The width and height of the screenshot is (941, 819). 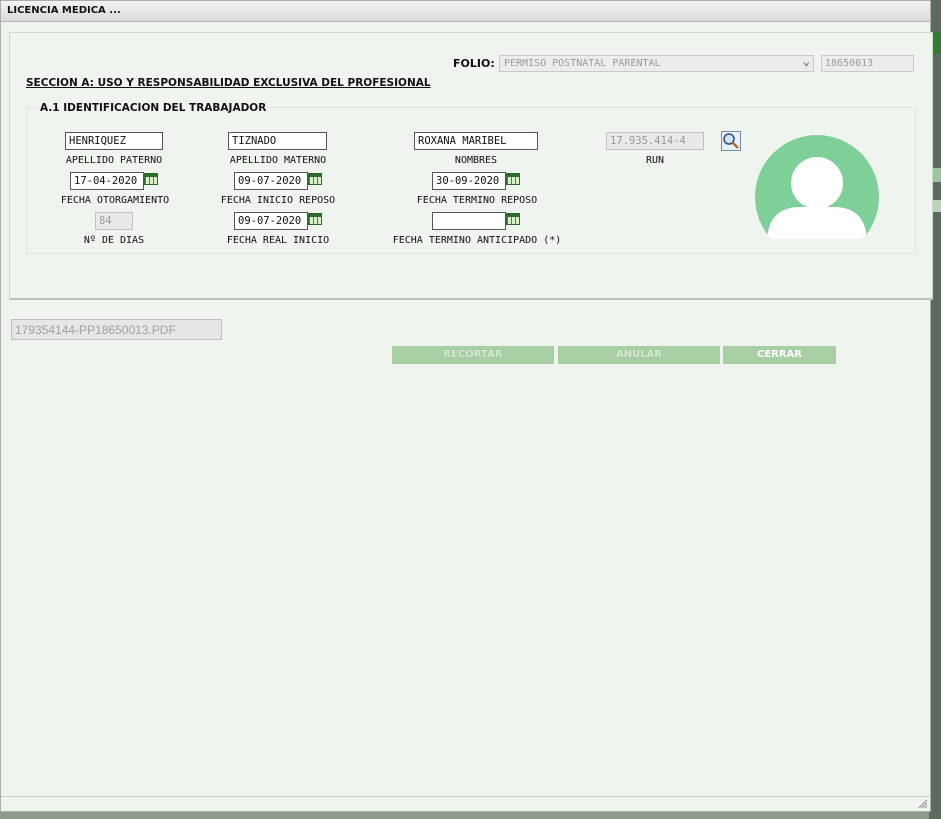 What do you see at coordinates (278, 160) in the screenshot?
I see `apellido-materno-label: APELLIDO MATERNO` at bounding box center [278, 160].